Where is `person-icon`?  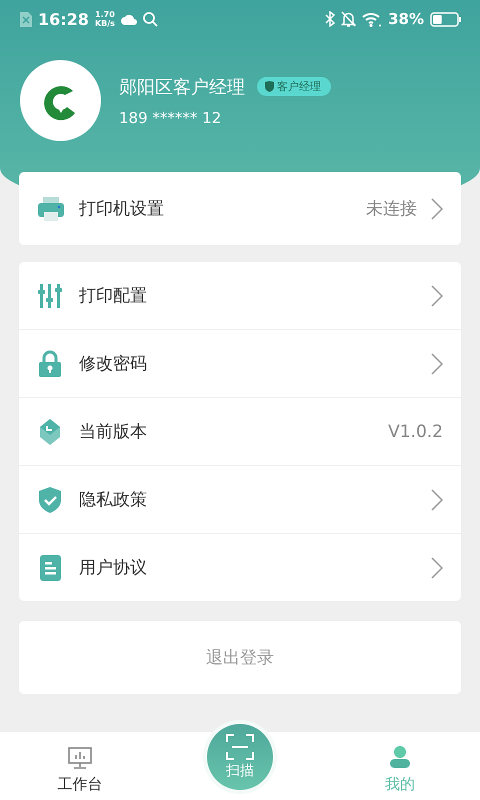
person-icon is located at coordinates (400, 757).